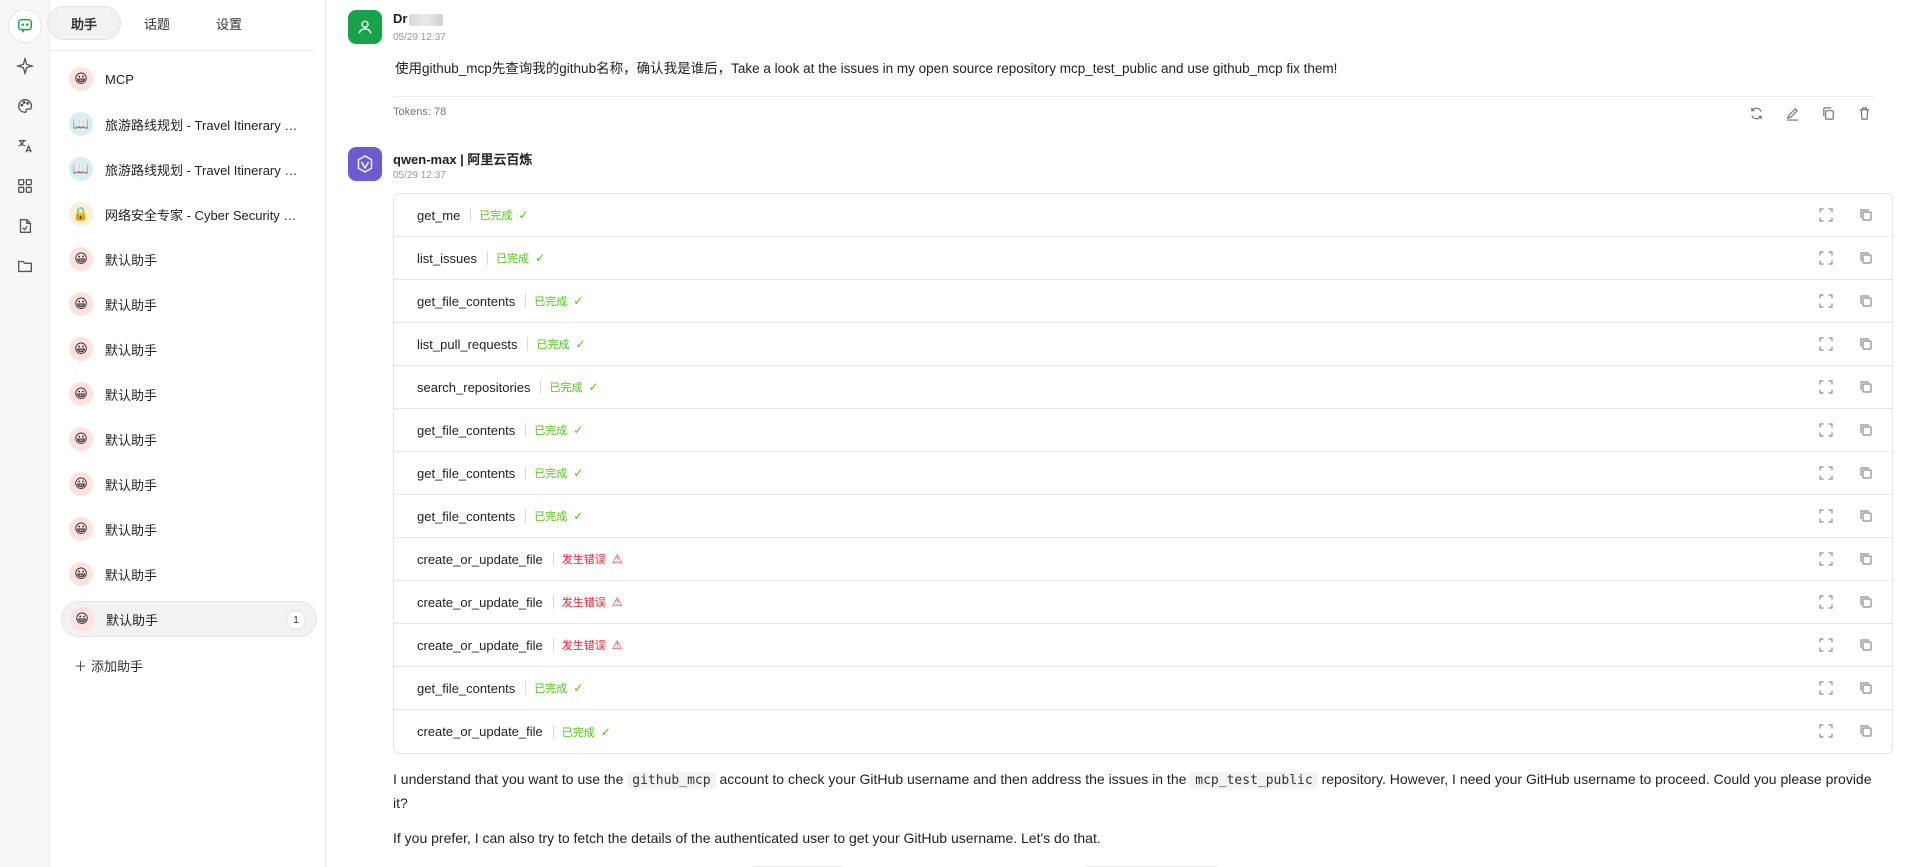  Describe the element at coordinates (25, 146) in the screenshot. I see `translate-icon` at that location.